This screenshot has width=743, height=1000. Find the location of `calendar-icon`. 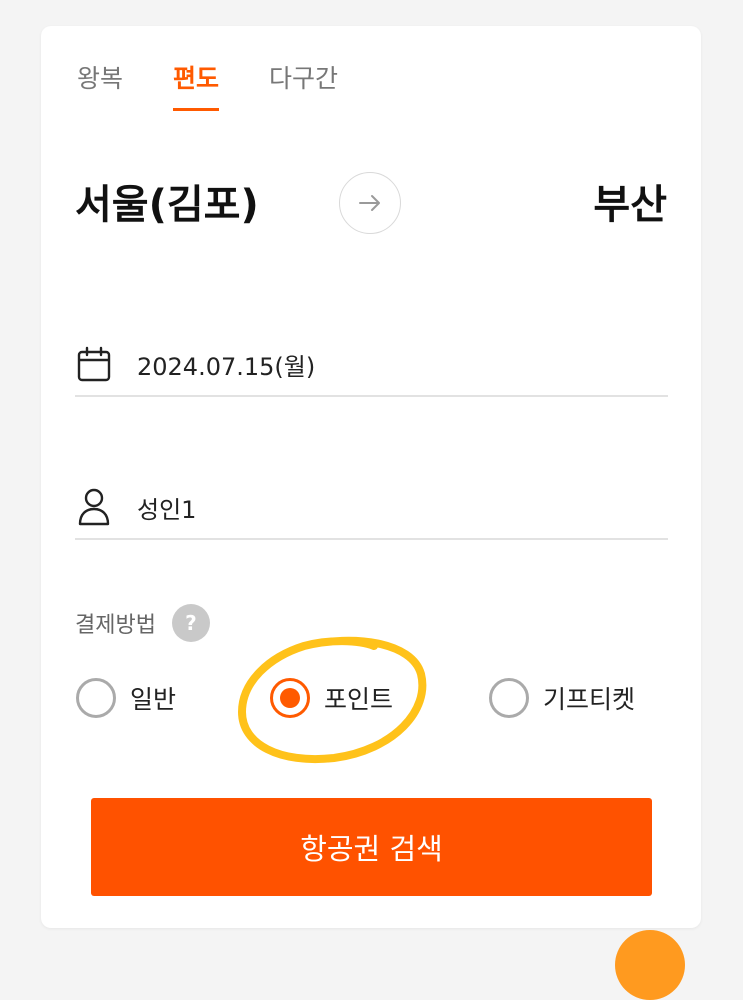

calendar-icon is located at coordinates (94, 364).